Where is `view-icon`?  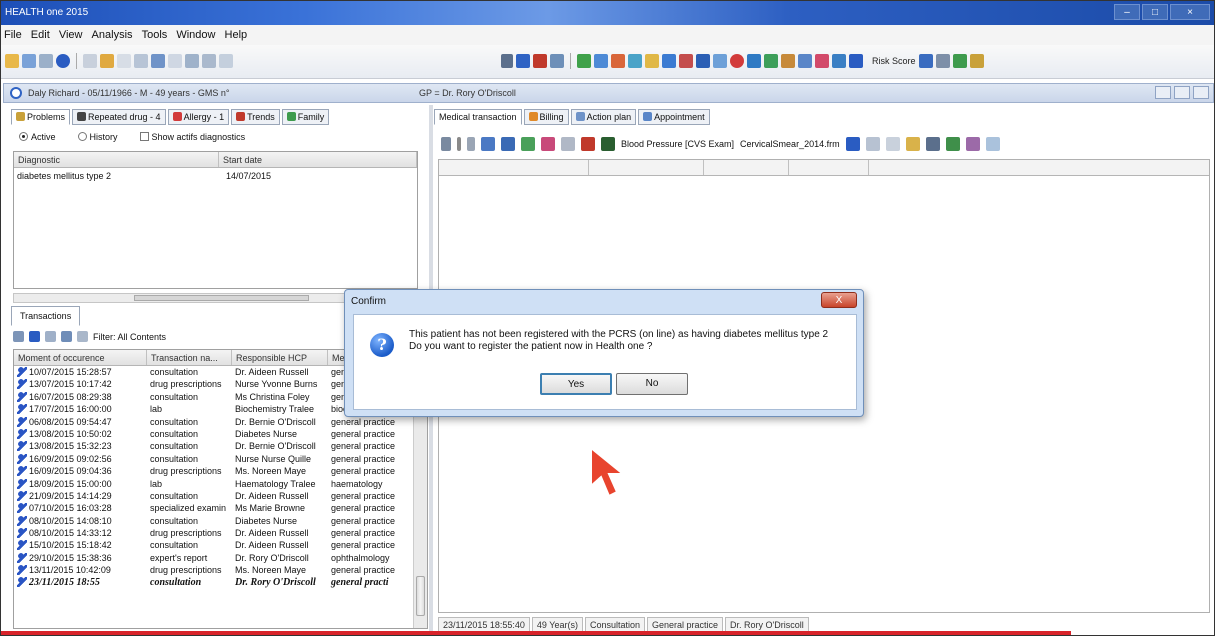
view-icon is located at coordinates (66, 336).